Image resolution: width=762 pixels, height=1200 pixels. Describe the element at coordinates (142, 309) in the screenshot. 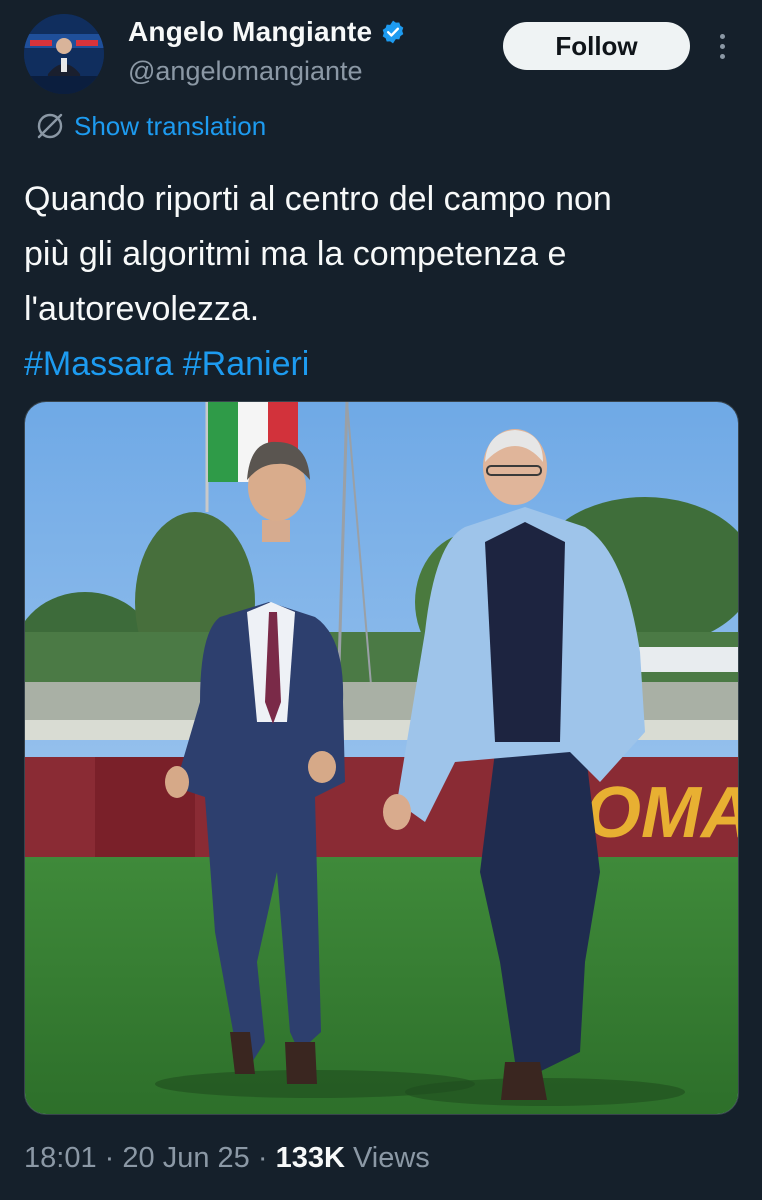

I see `tweet-text-line: l'autorevolezza.` at that location.